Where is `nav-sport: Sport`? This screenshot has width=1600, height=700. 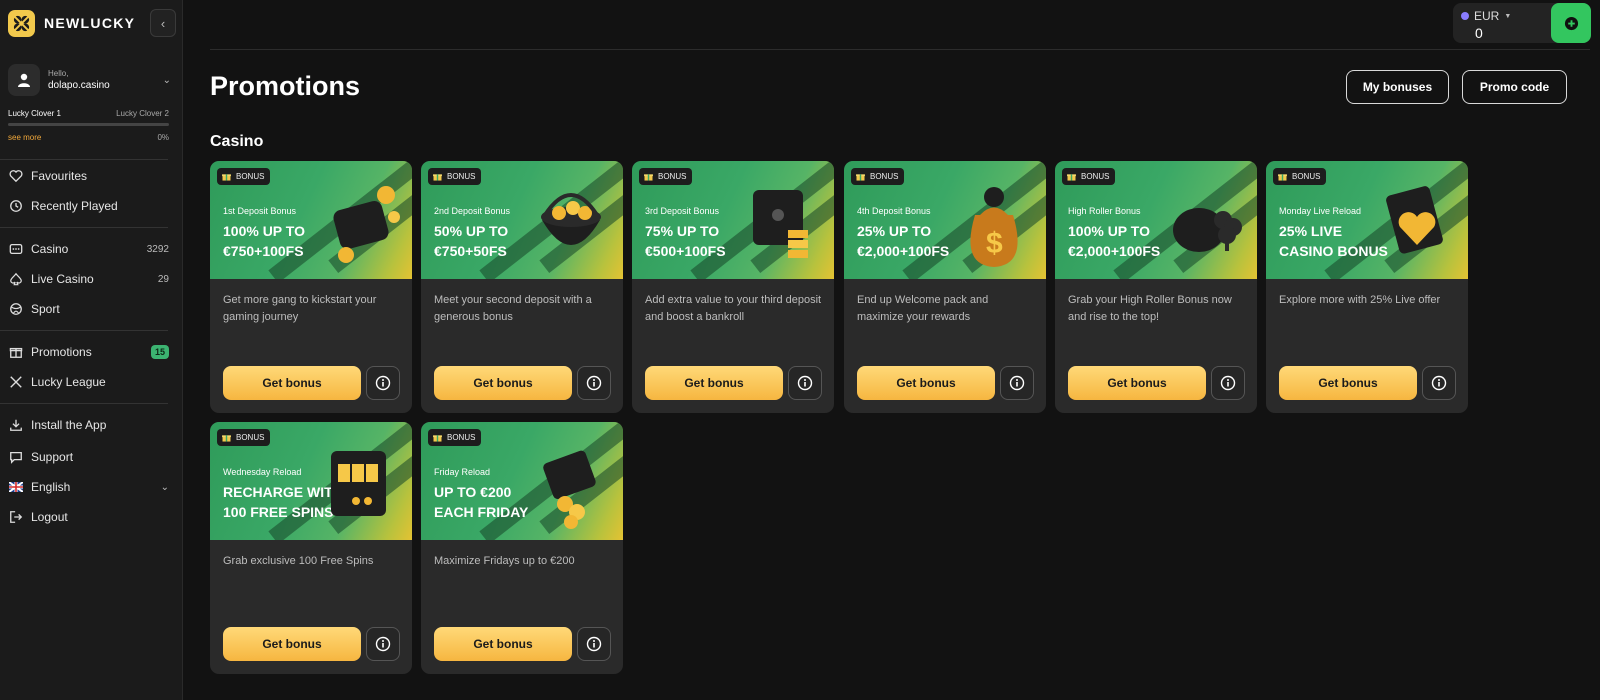
nav-sport: Sport is located at coordinates (88, 309).